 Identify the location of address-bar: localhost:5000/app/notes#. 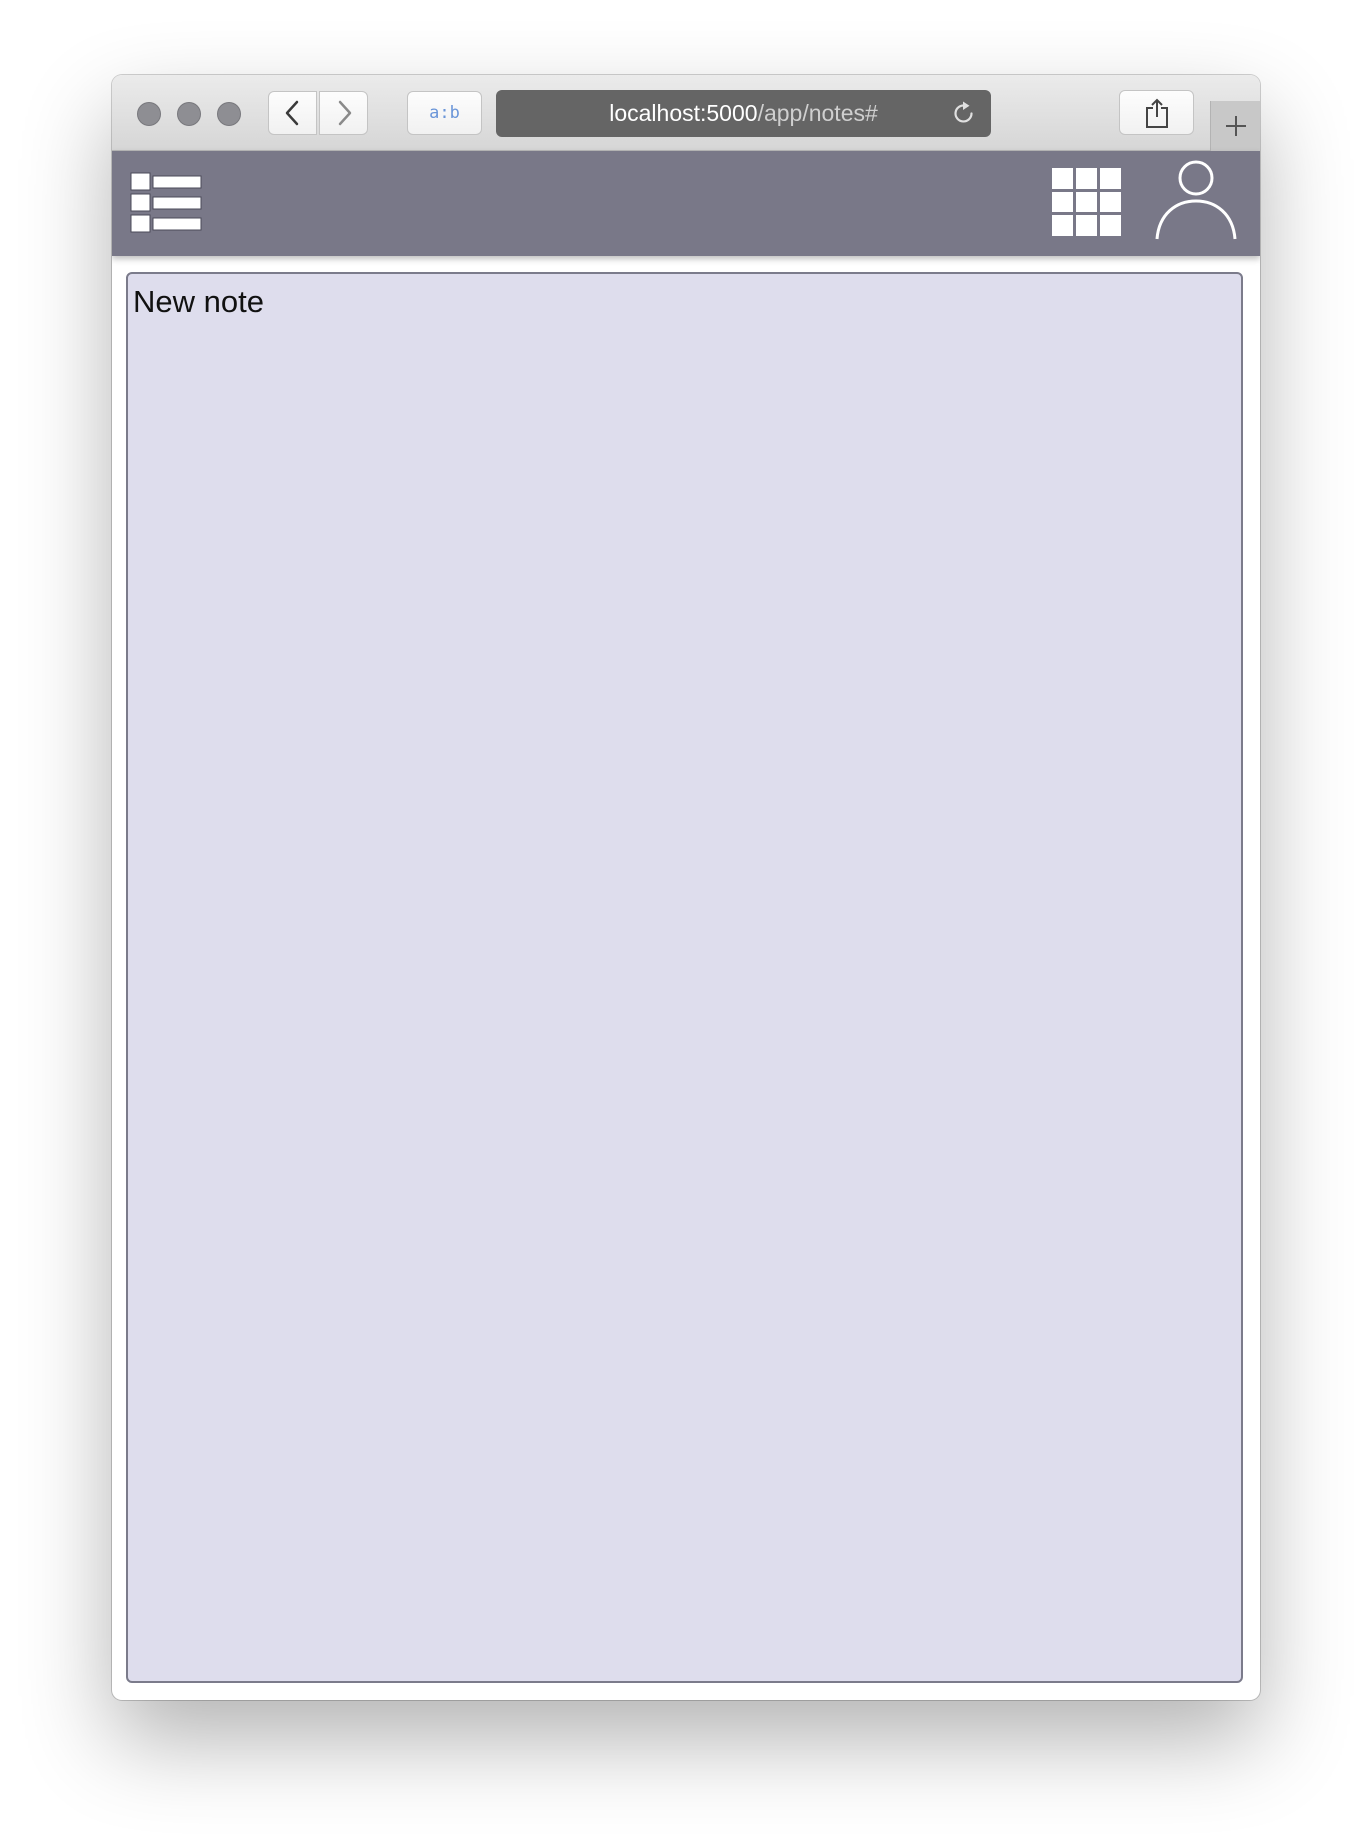
(743, 113).